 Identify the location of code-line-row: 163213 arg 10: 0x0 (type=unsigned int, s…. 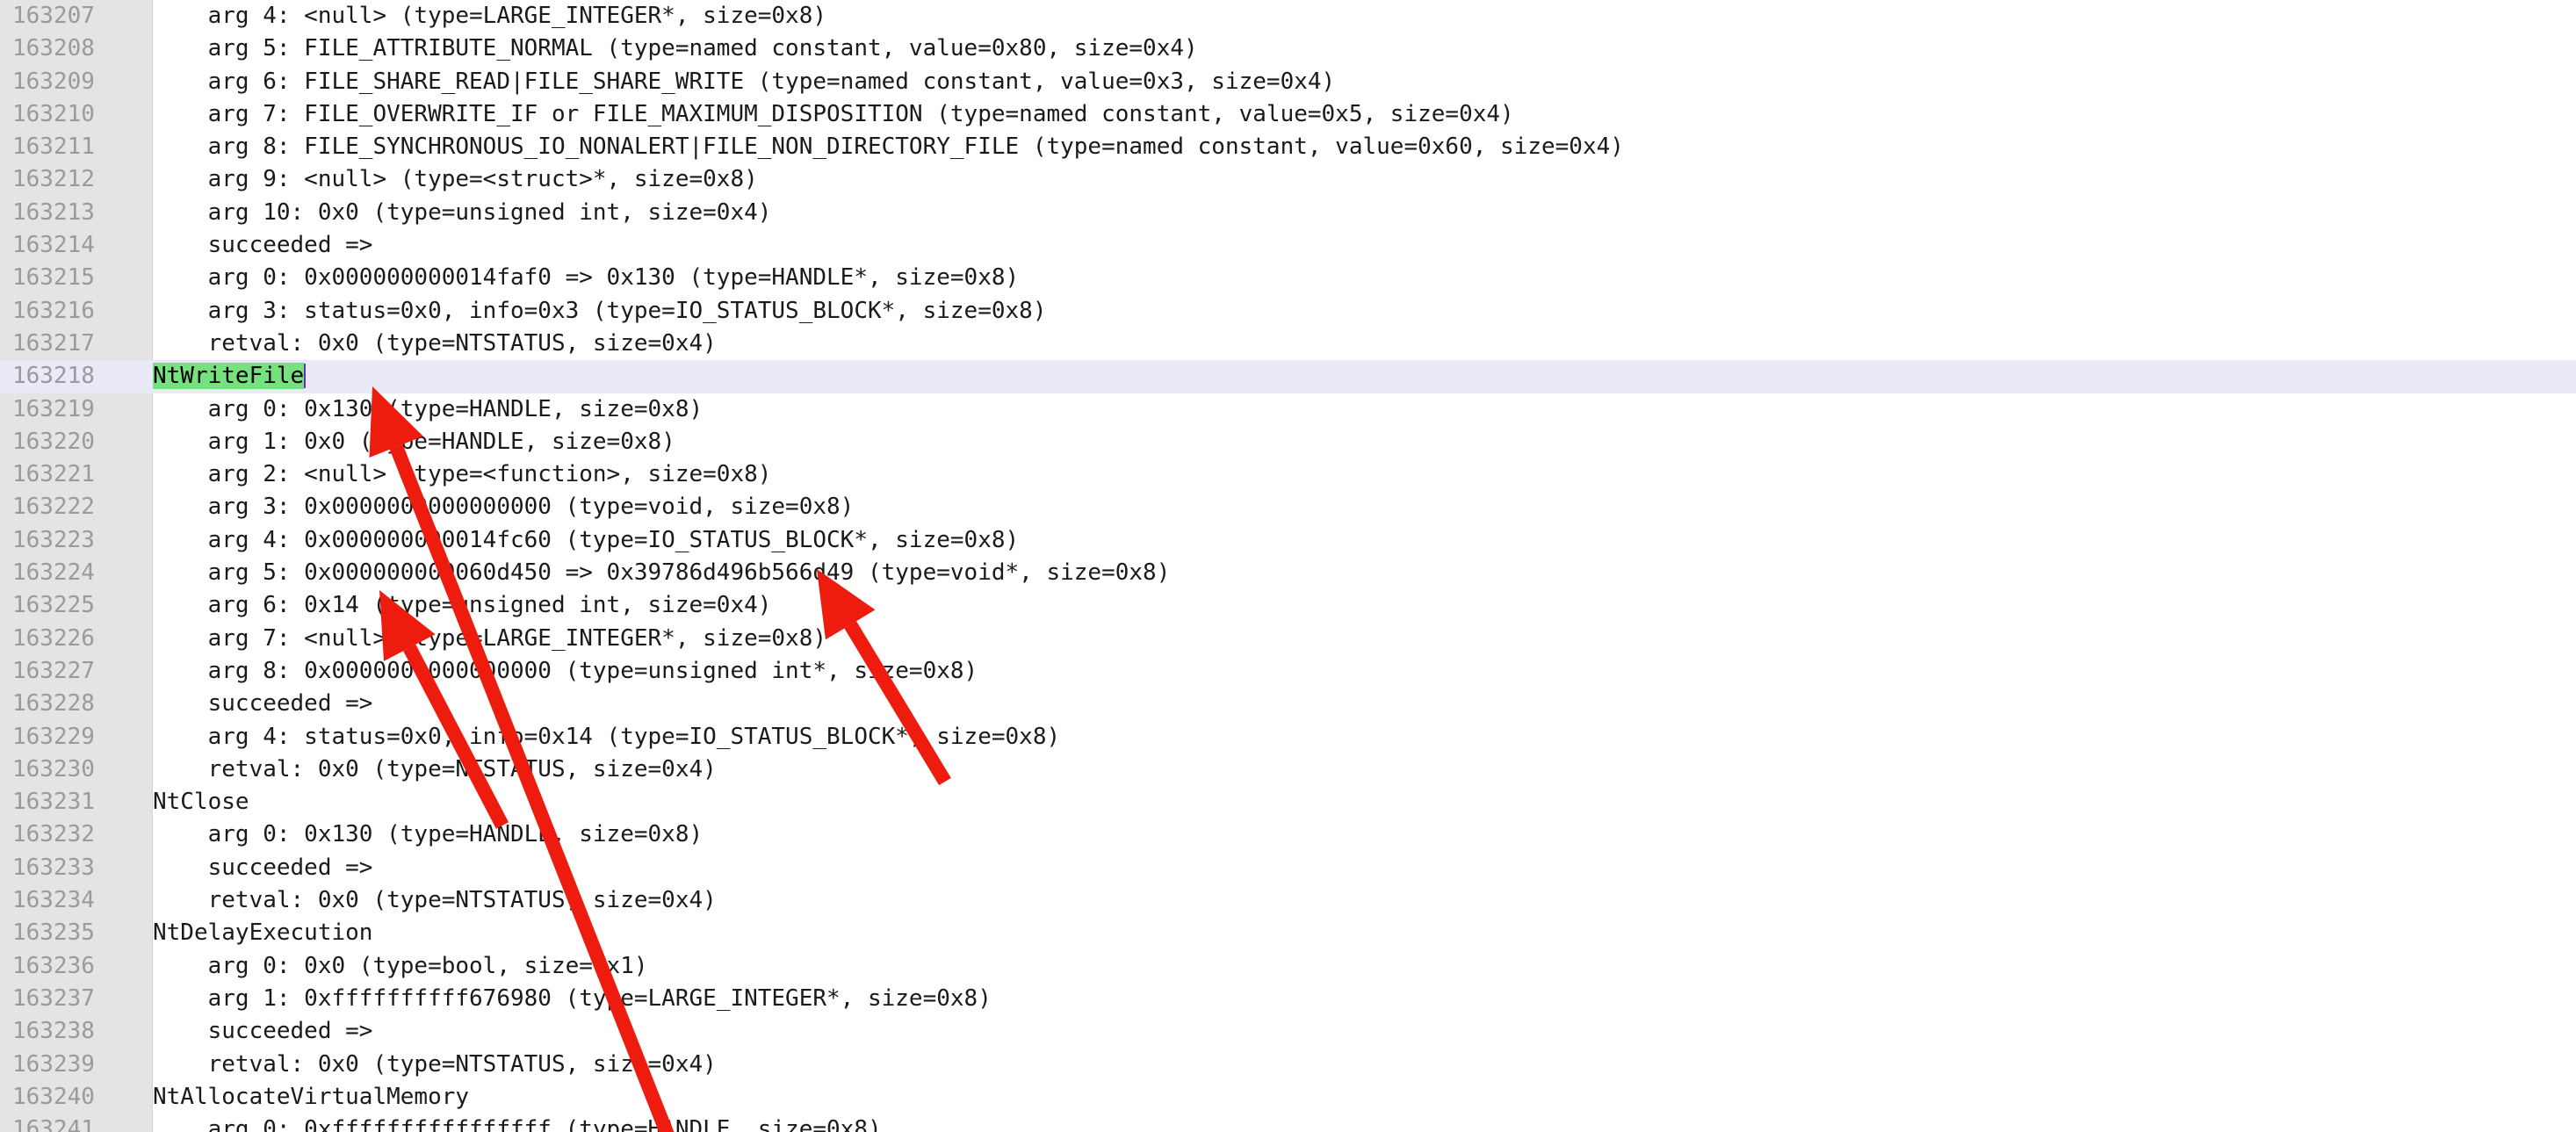
(1288, 213).